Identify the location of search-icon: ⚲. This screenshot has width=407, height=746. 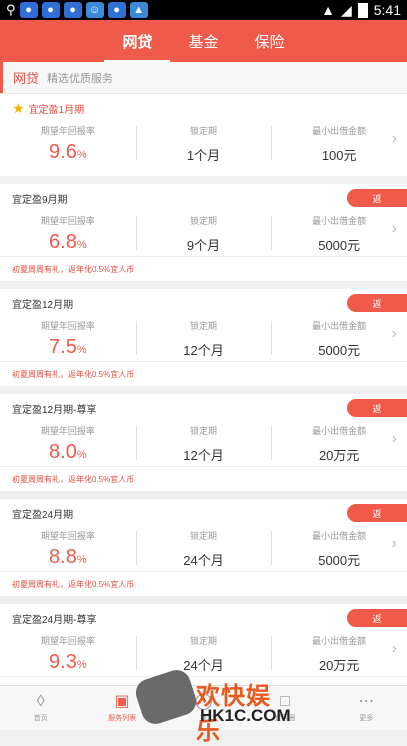
(11, 9).